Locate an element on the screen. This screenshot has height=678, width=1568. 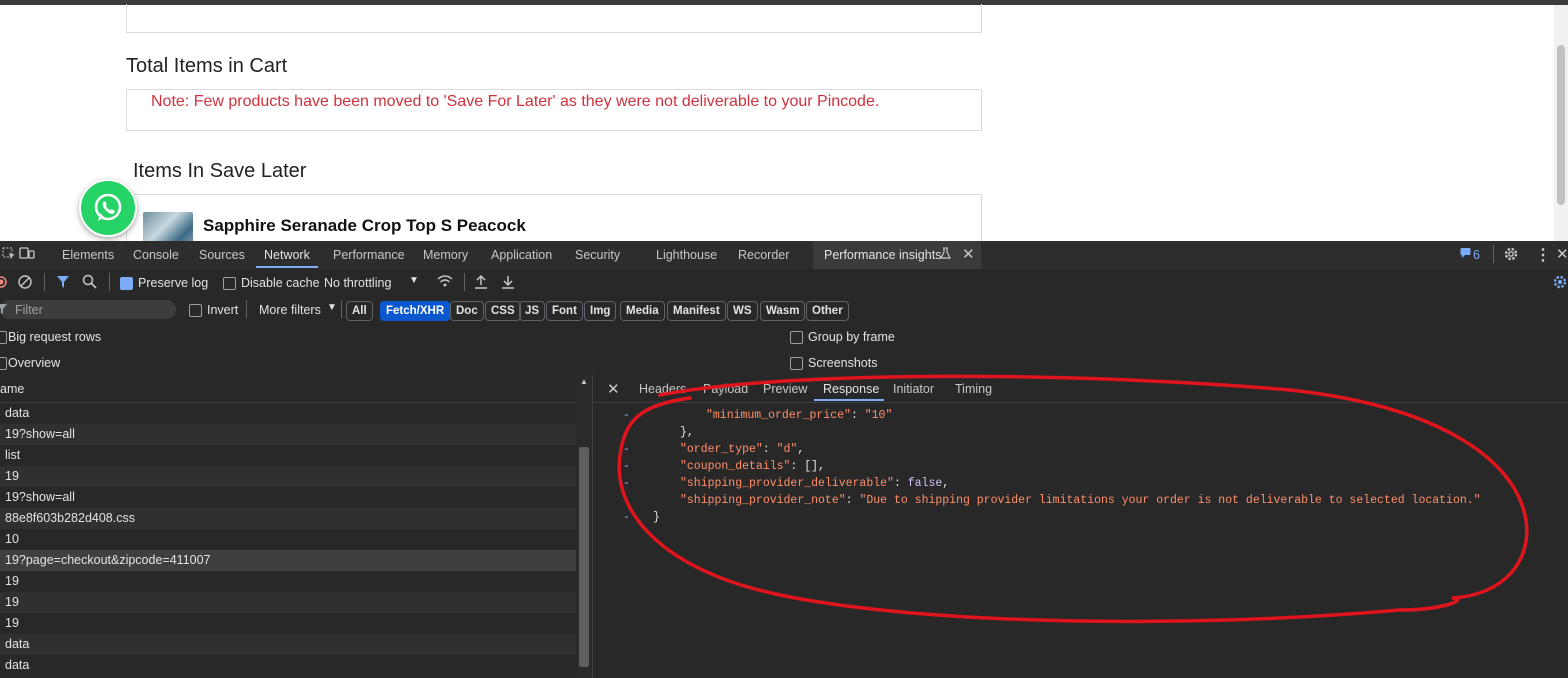
preserve-log-checkbox is located at coordinates (126, 283).